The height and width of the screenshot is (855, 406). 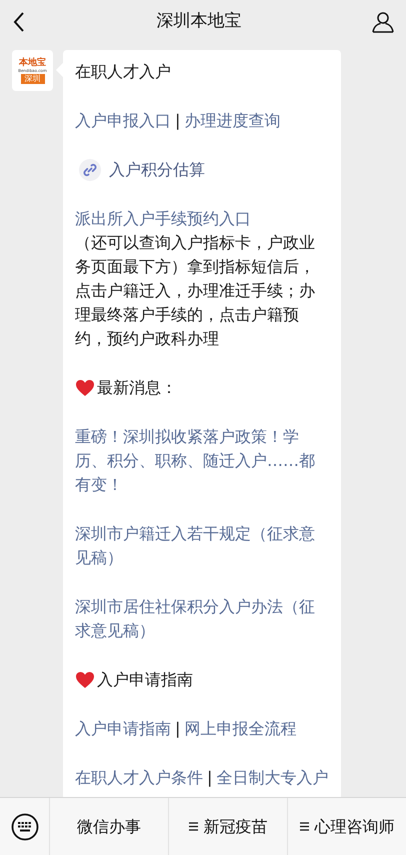 I want to click on message-title: 在职人才入户, so click(x=123, y=72).